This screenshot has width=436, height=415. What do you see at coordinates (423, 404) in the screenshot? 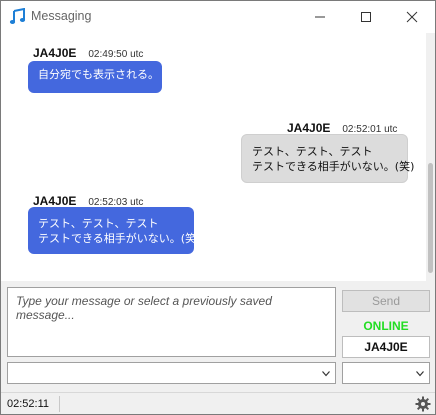
I see `gear-icon` at bounding box center [423, 404].